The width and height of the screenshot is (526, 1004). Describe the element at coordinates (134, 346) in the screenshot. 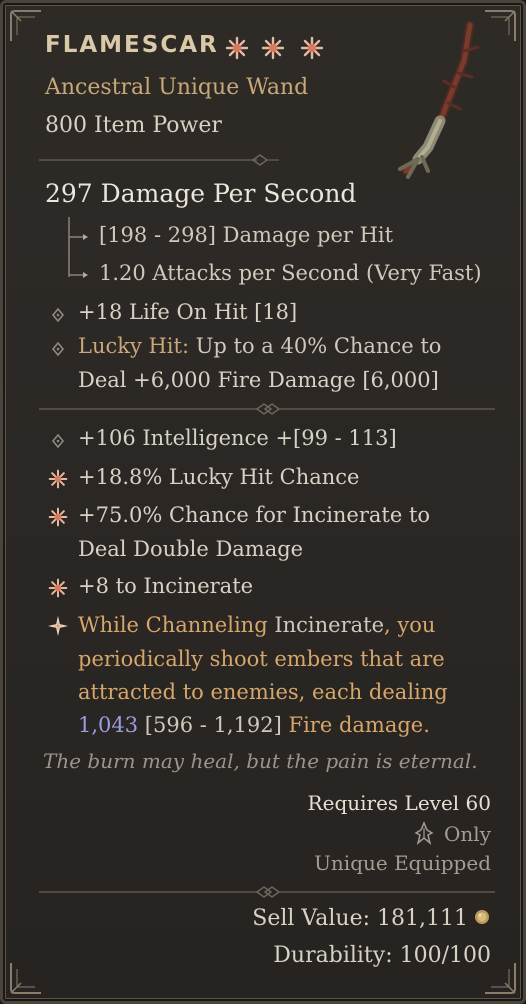

I see `lucky-hit-label: Lucky Hit:` at that location.